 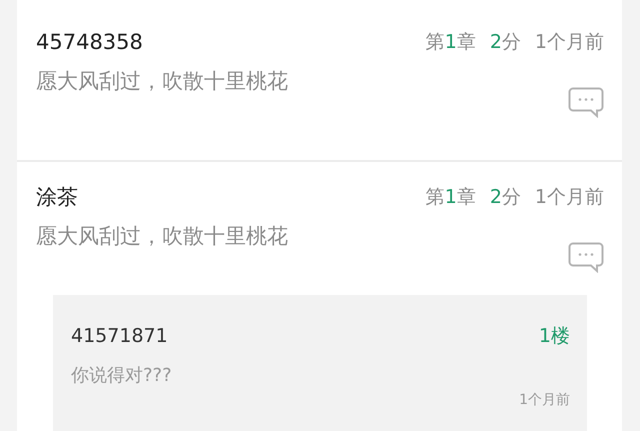 I want to click on reply-time: 1个月前, so click(x=544, y=400).